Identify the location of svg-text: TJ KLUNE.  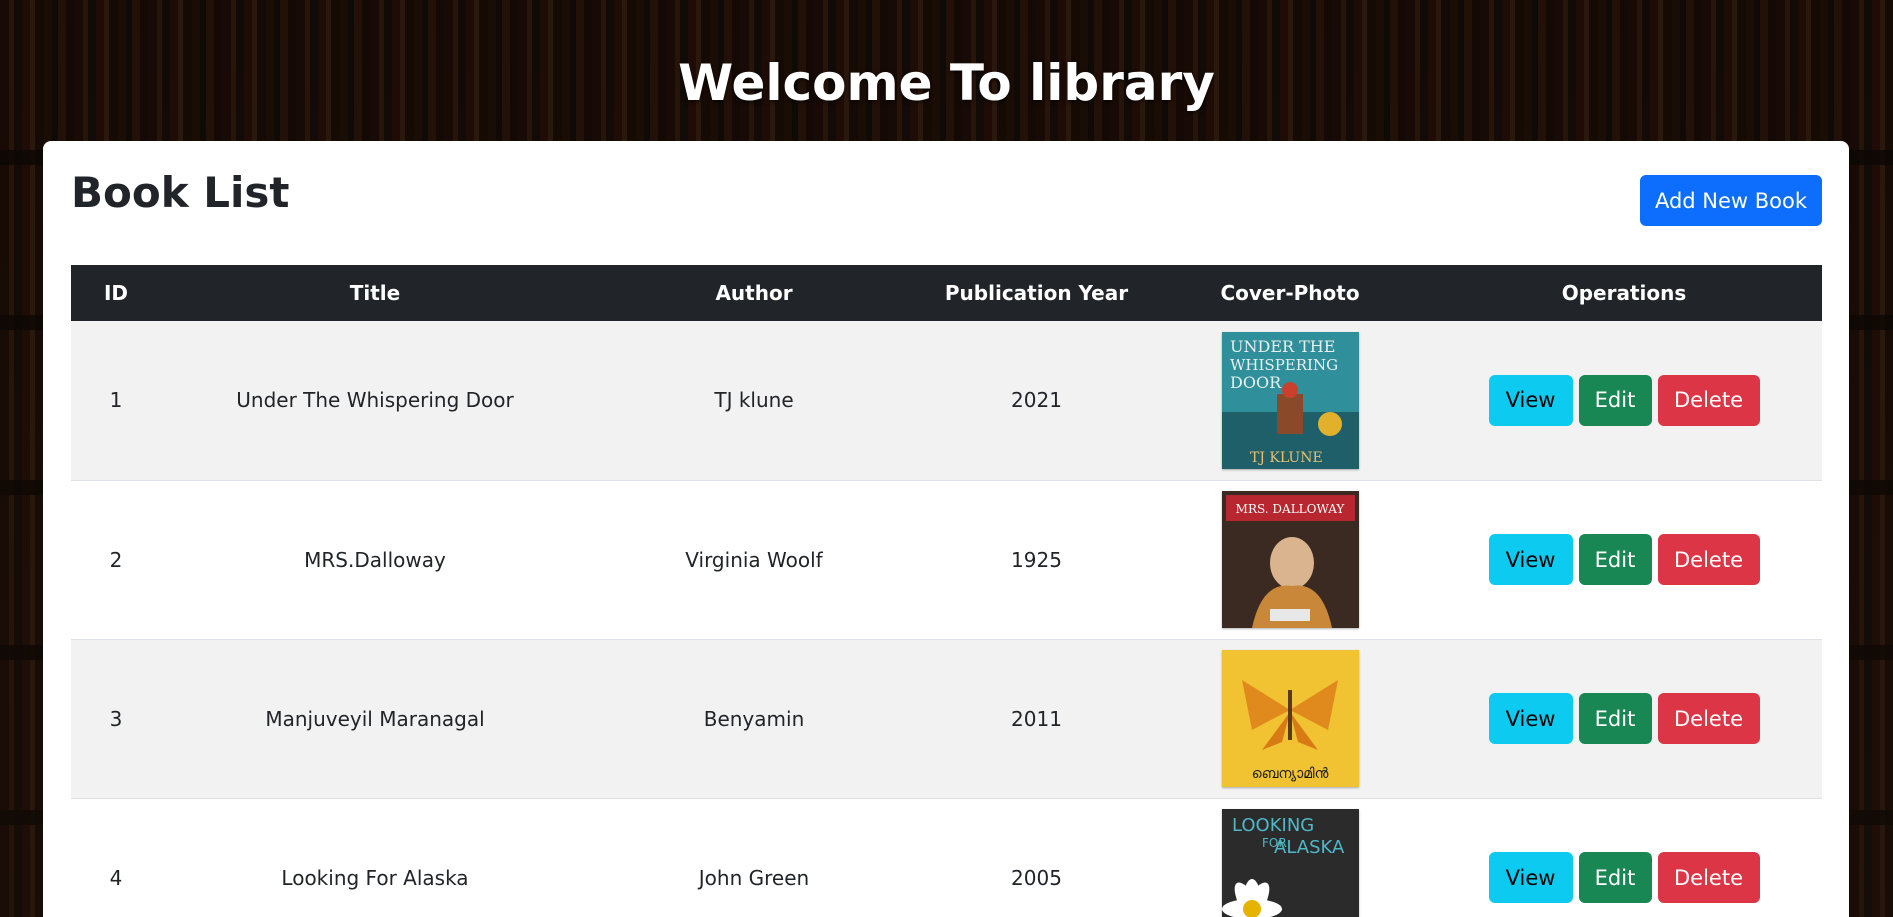
(1286, 458).